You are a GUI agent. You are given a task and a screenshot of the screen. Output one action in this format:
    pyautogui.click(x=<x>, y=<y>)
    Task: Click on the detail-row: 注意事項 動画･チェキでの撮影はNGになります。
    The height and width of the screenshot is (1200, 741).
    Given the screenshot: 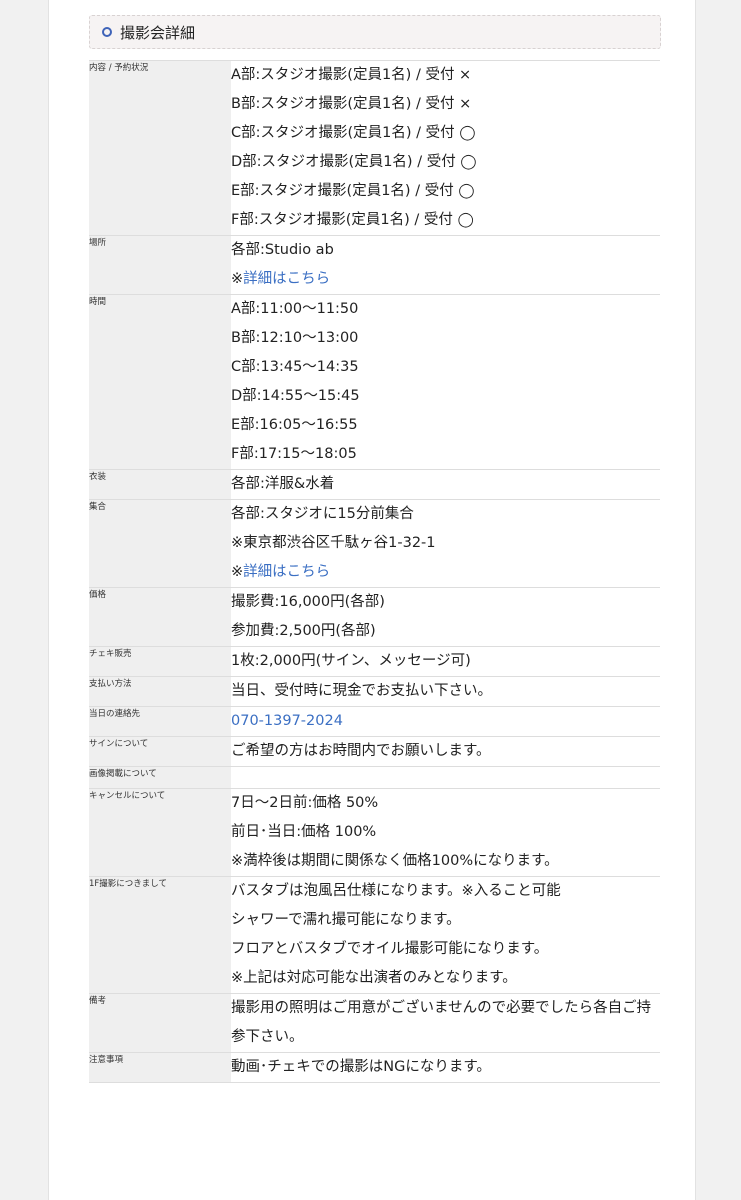 What is the action you would take?
    pyautogui.click(x=374, y=1067)
    